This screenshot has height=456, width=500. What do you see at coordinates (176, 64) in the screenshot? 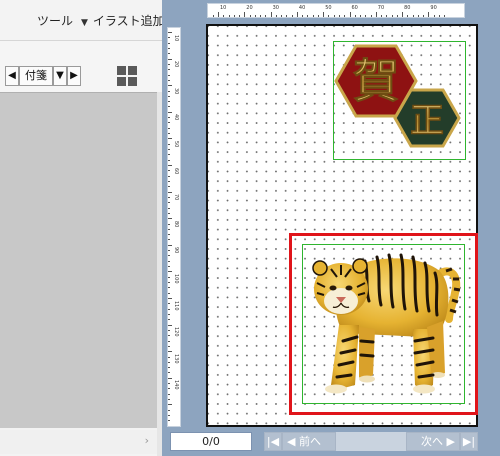
I see `ruler-label: 20` at bounding box center [176, 64].